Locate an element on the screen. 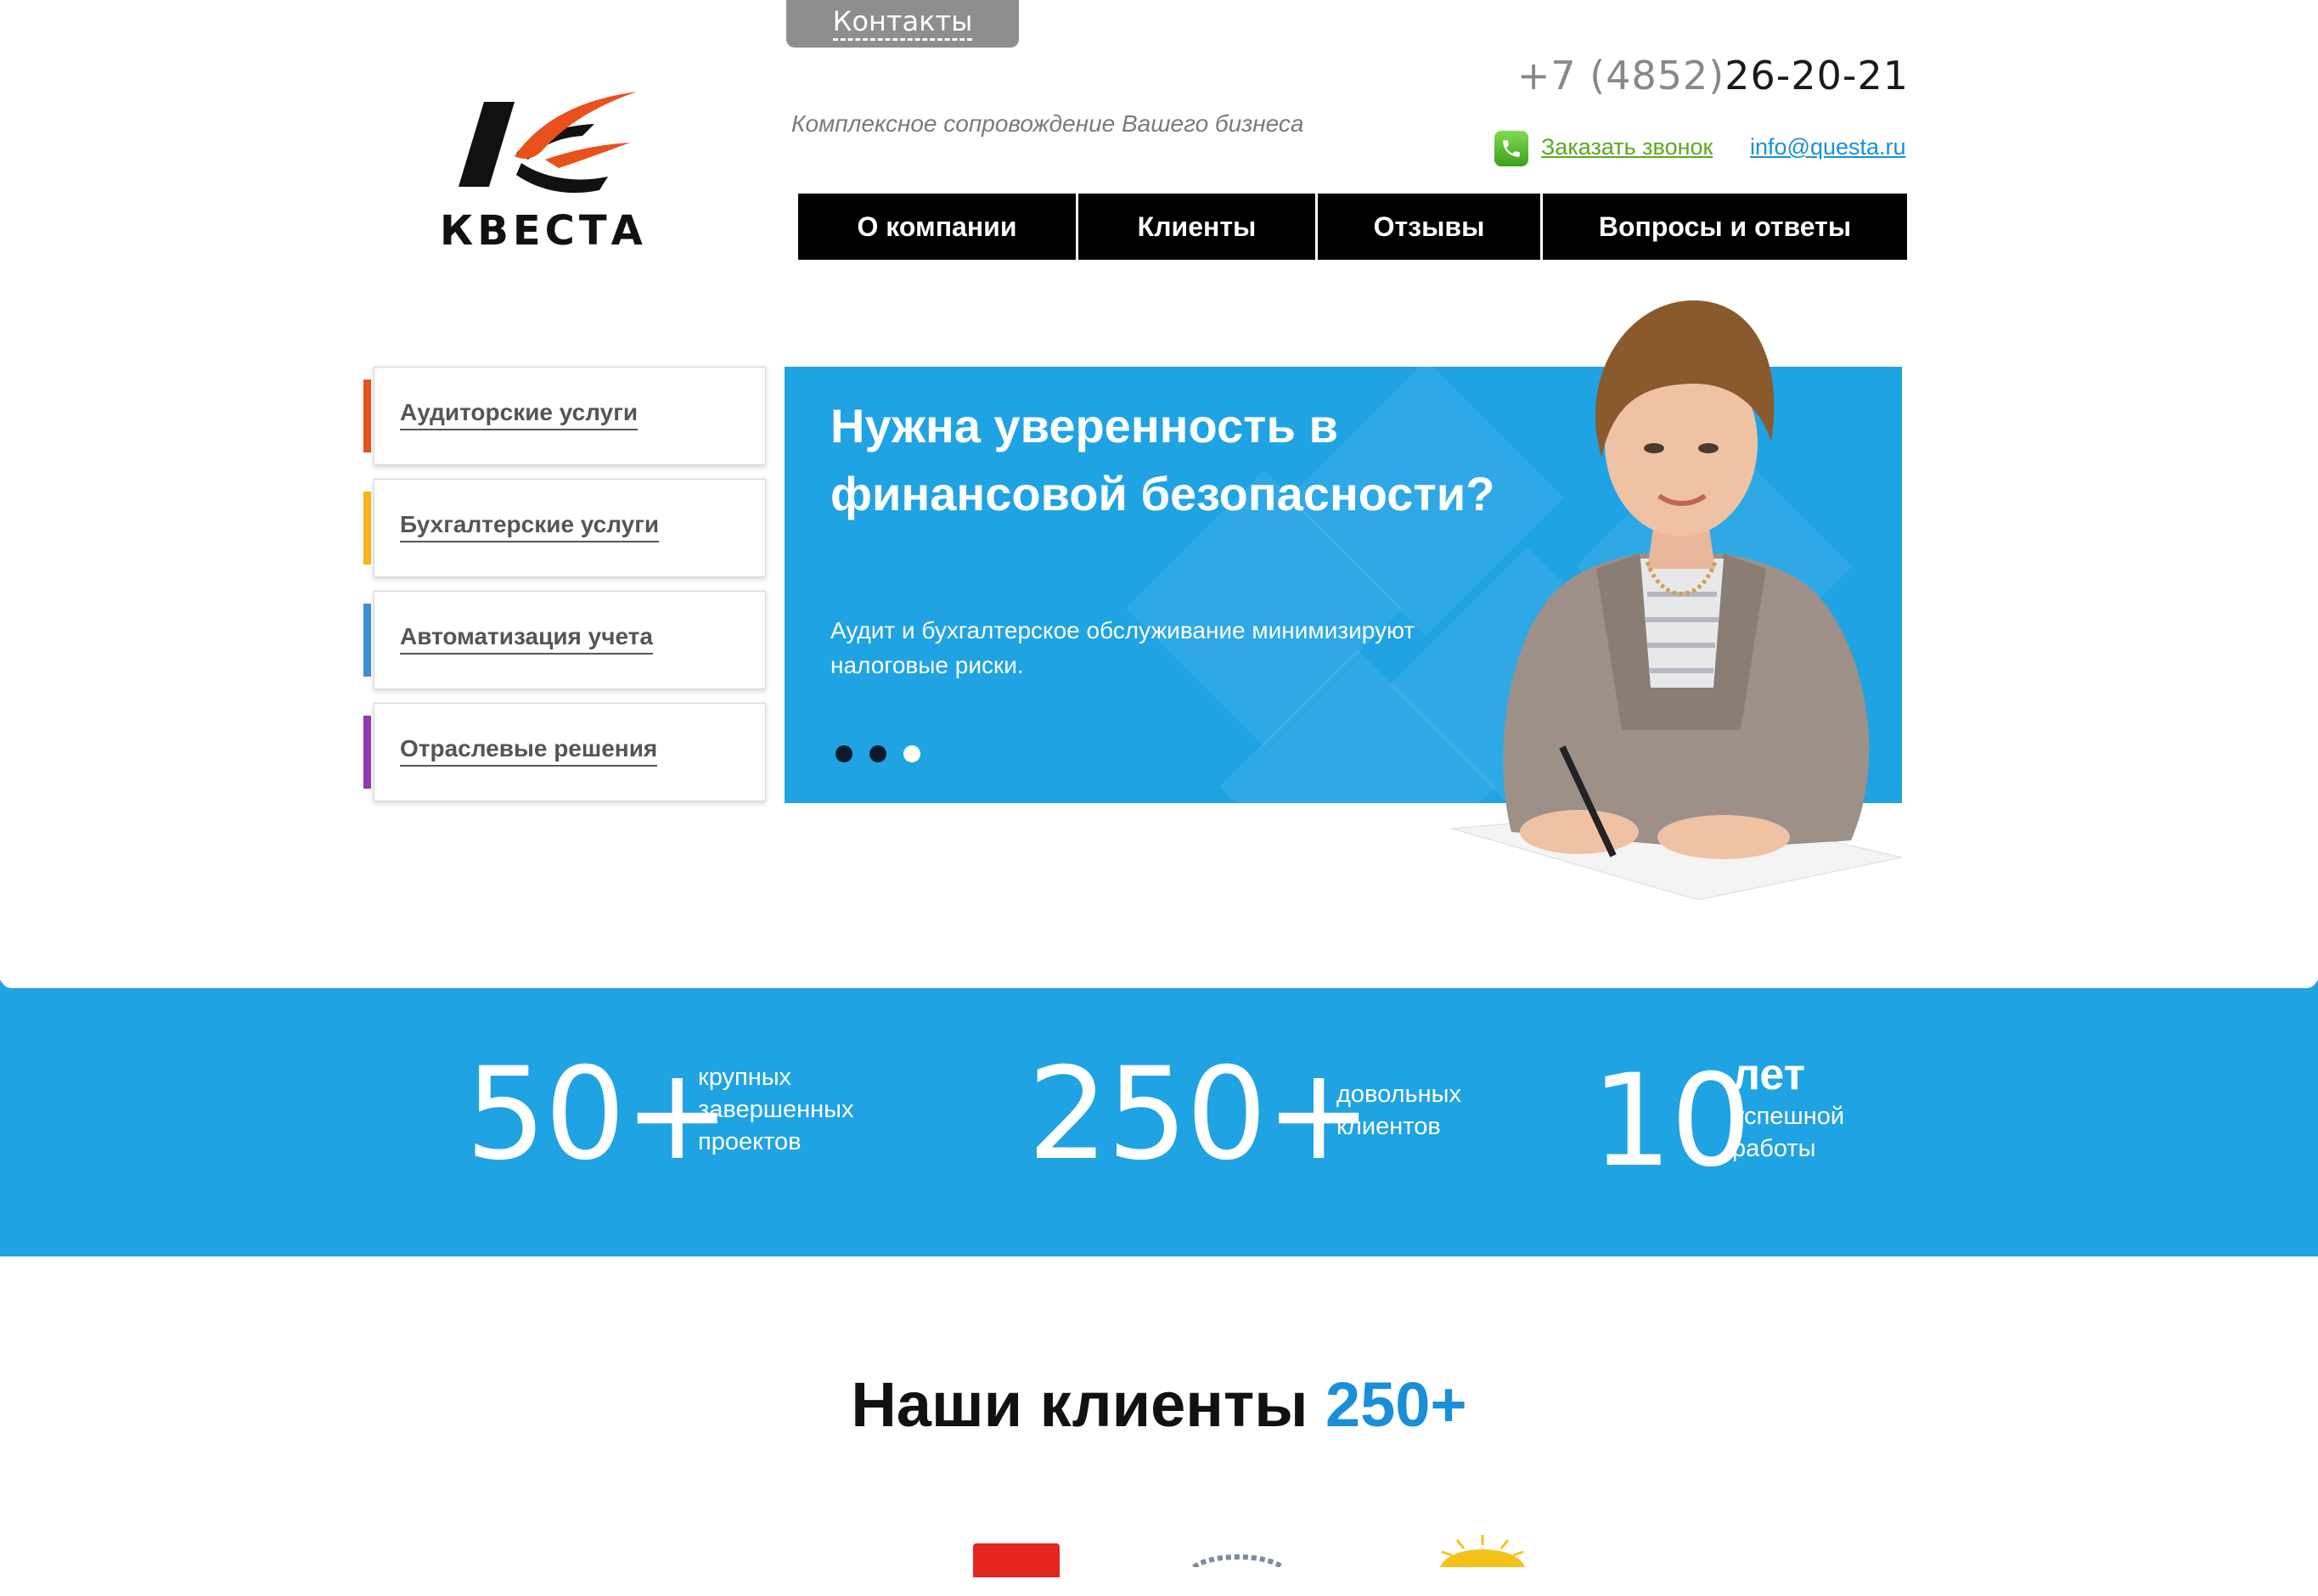  slider-dots is located at coordinates (877, 753).